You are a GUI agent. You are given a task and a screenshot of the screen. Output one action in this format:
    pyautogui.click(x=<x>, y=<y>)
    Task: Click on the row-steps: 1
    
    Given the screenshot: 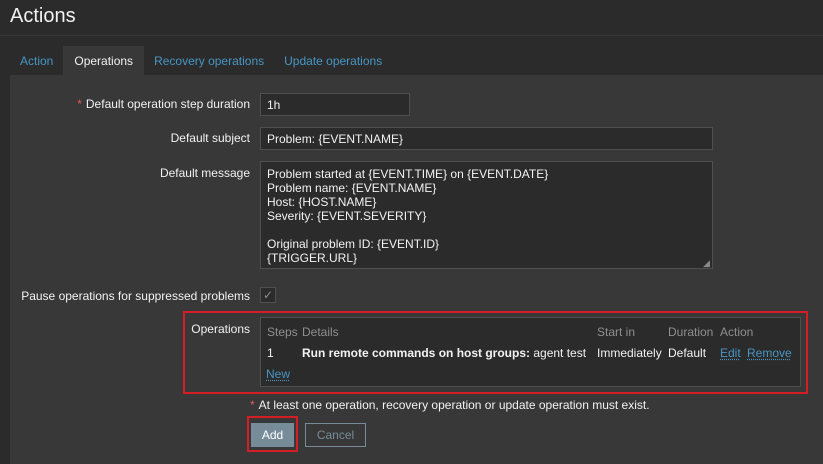 What is the action you would take?
    pyautogui.click(x=270, y=353)
    